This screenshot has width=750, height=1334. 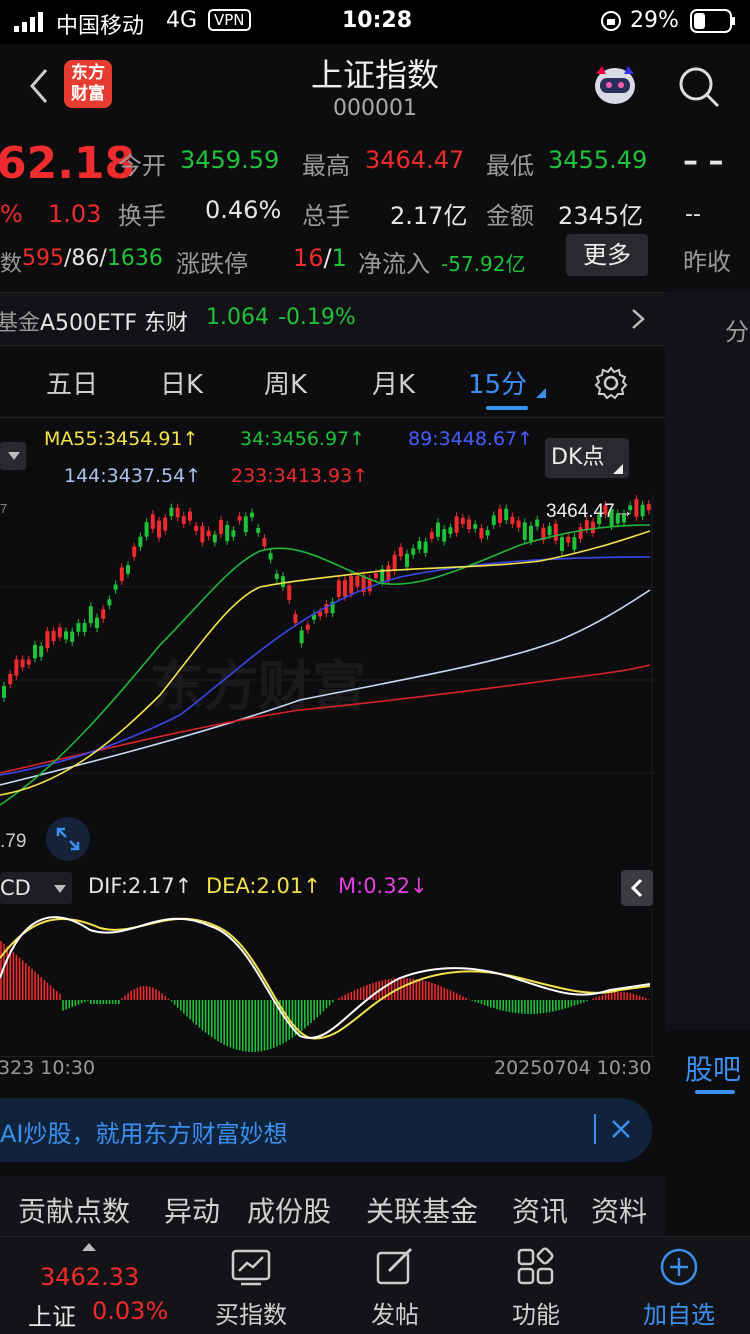 What do you see at coordinates (332, 1206) in the screenshot?
I see `info-tabs: 贡献点数 异动 成份股 关联基金 资讯 资料` at bounding box center [332, 1206].